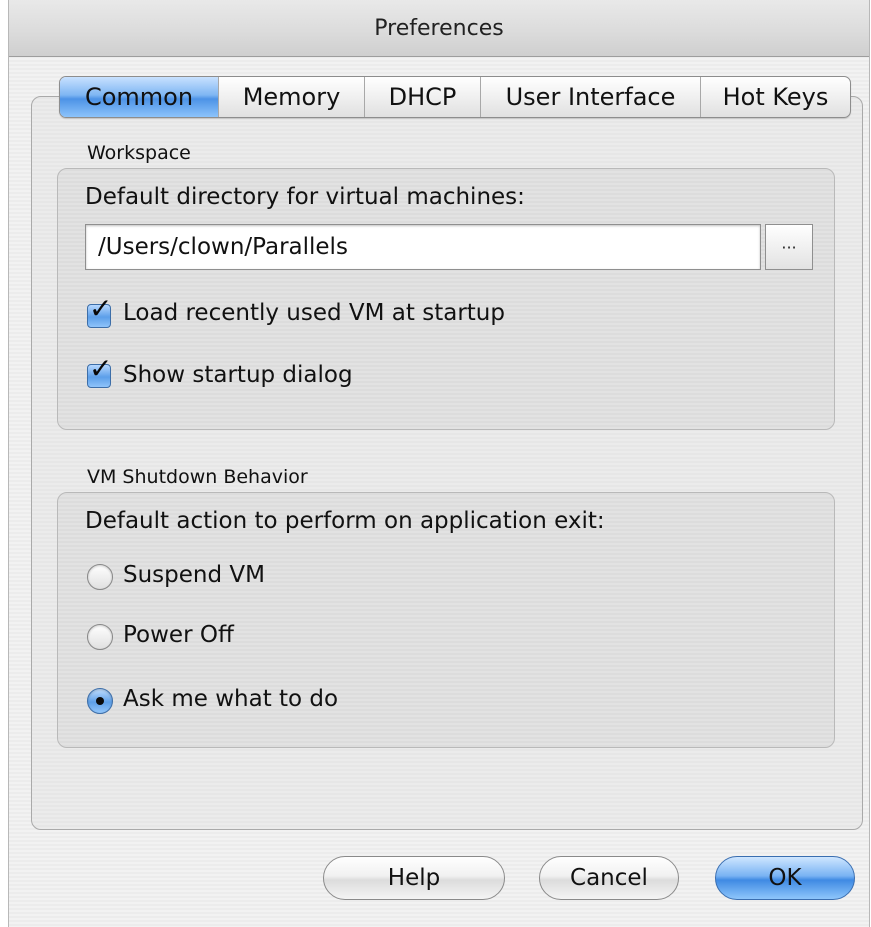 The image size is (871, 927). Describe the element at coordinates (230, 699) in the screenshot. I see `ask-me-label: Ask me what to do` at that location.